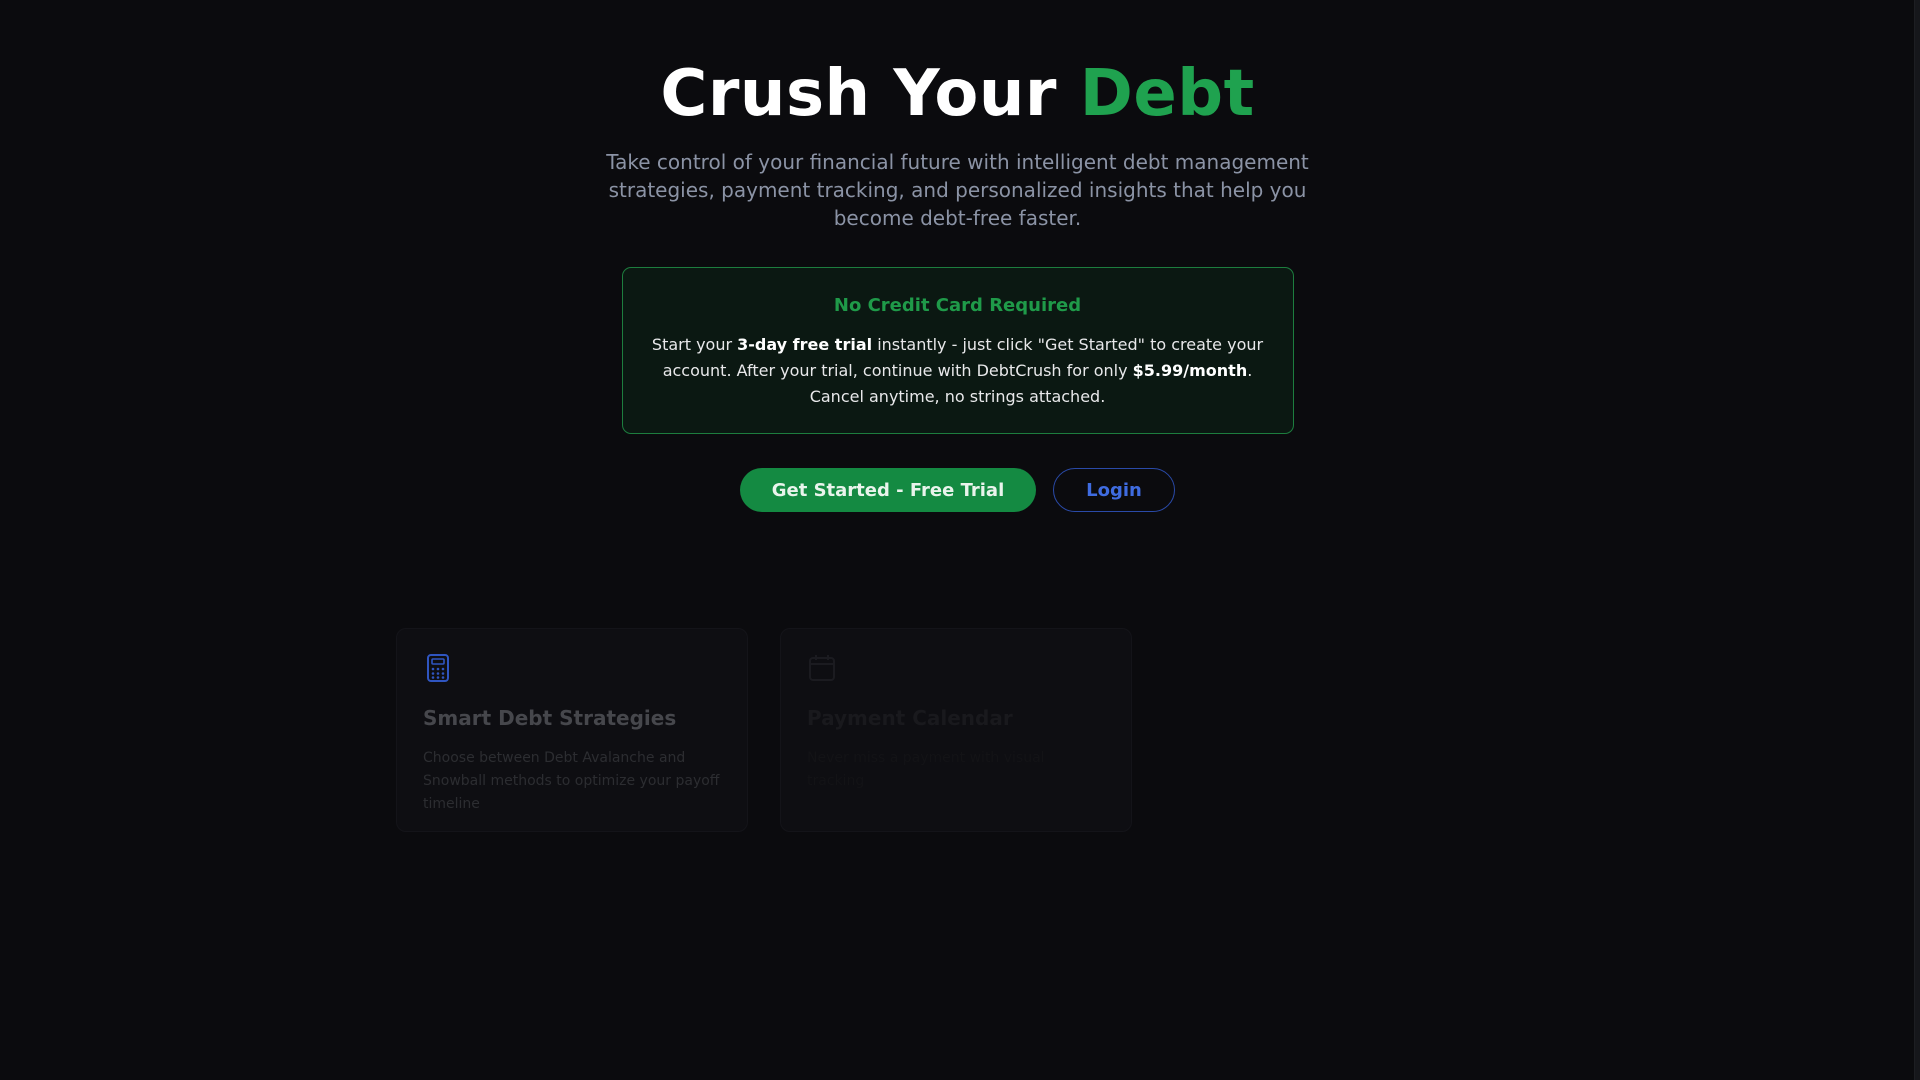  I want to click on hero-title: Crush Your Debt, so click(957, 94).